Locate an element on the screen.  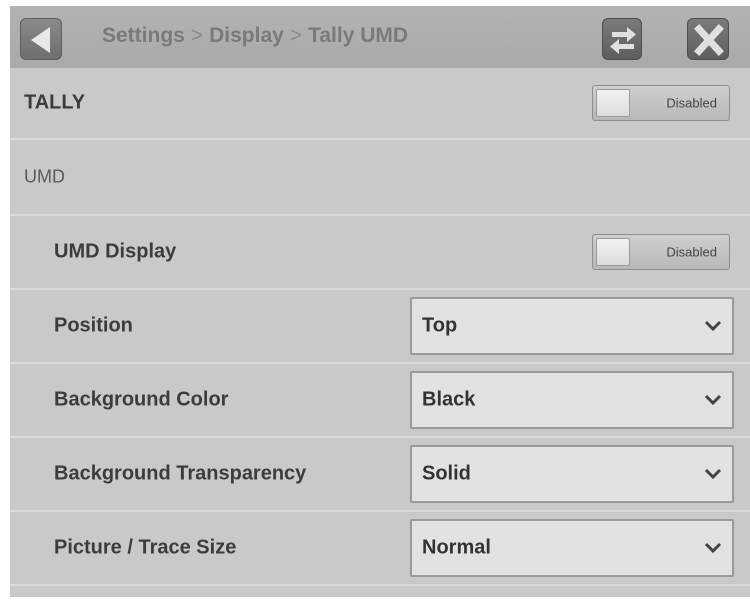
background-transparency-select: Solid is located at coordinates (572, 474).